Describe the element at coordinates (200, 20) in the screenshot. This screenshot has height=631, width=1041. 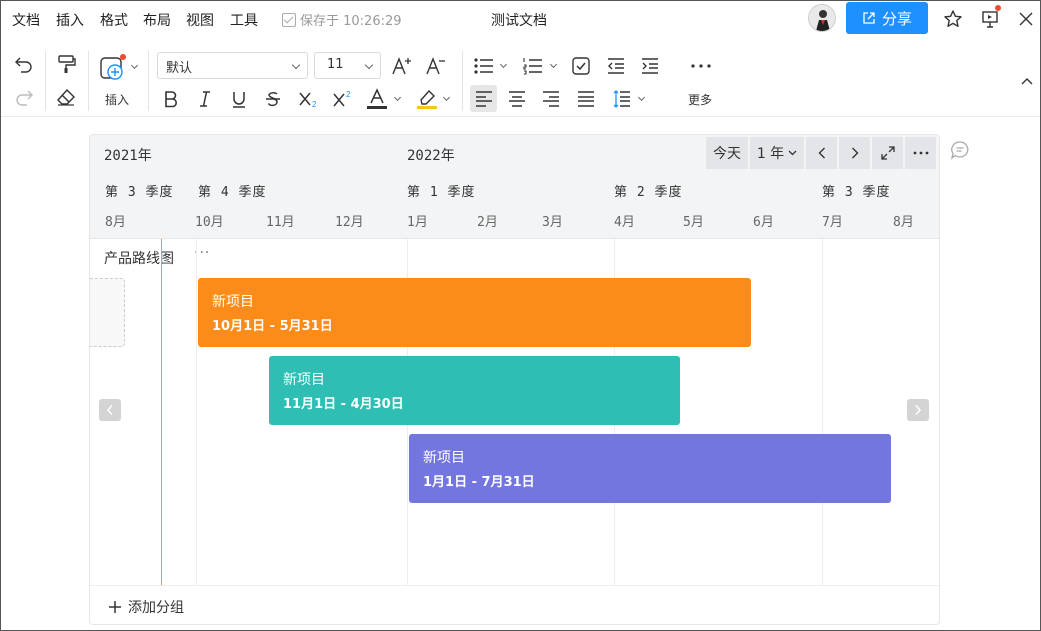
I see `menu-view: 视图` at that location.